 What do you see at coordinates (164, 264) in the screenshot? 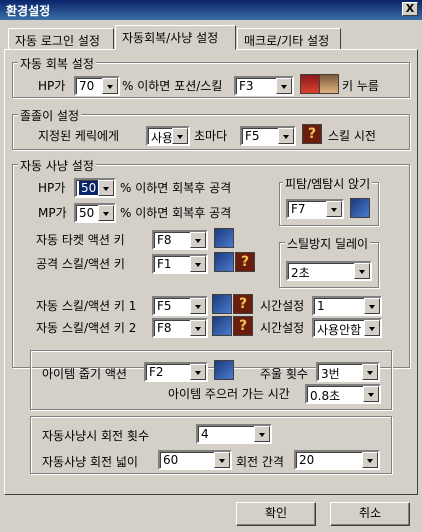
I see `attack-key-value: F1` at bounding box center [164, 264].